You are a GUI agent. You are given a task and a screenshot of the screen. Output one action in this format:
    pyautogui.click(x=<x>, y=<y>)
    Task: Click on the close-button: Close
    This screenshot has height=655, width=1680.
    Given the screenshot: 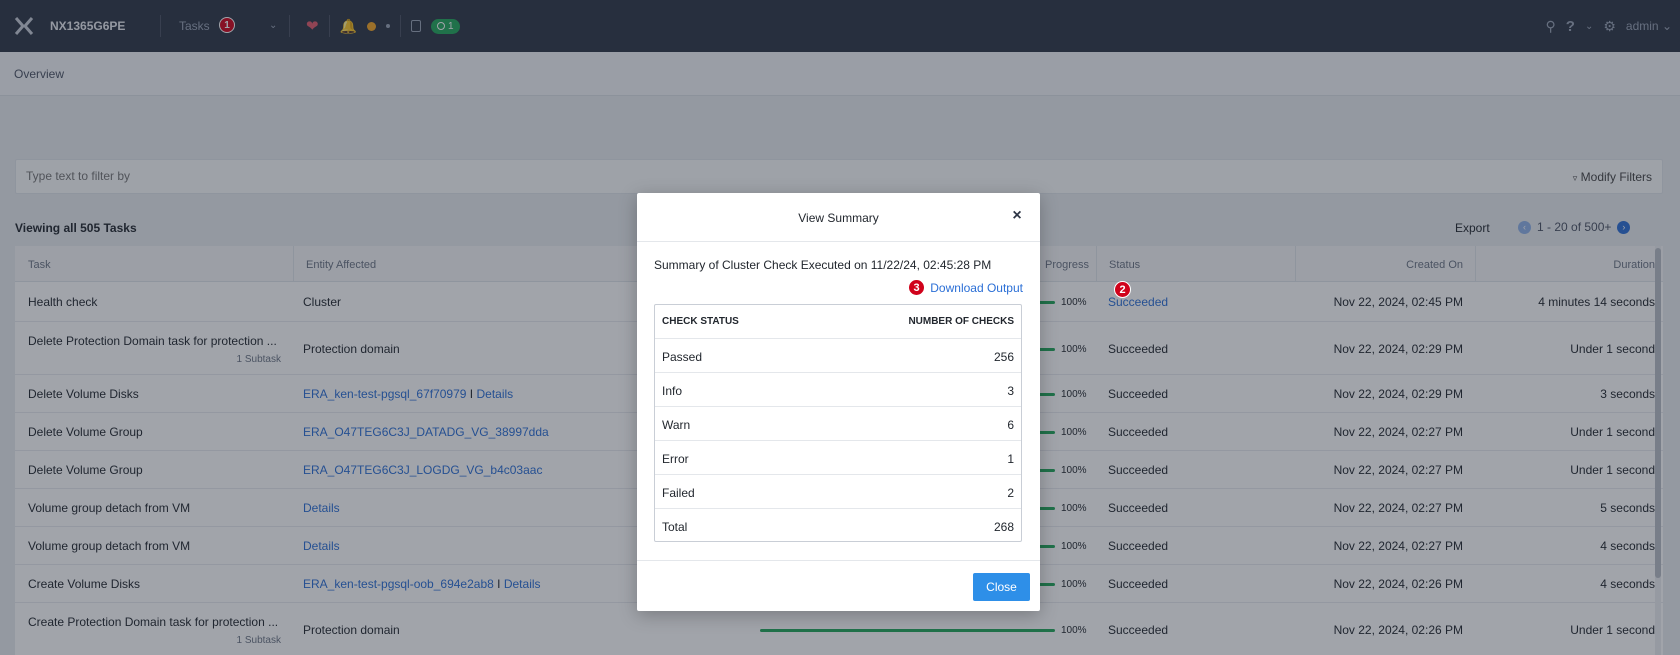 What is the action you would take?
    pyautogui.click(x=1001, y=587)
    